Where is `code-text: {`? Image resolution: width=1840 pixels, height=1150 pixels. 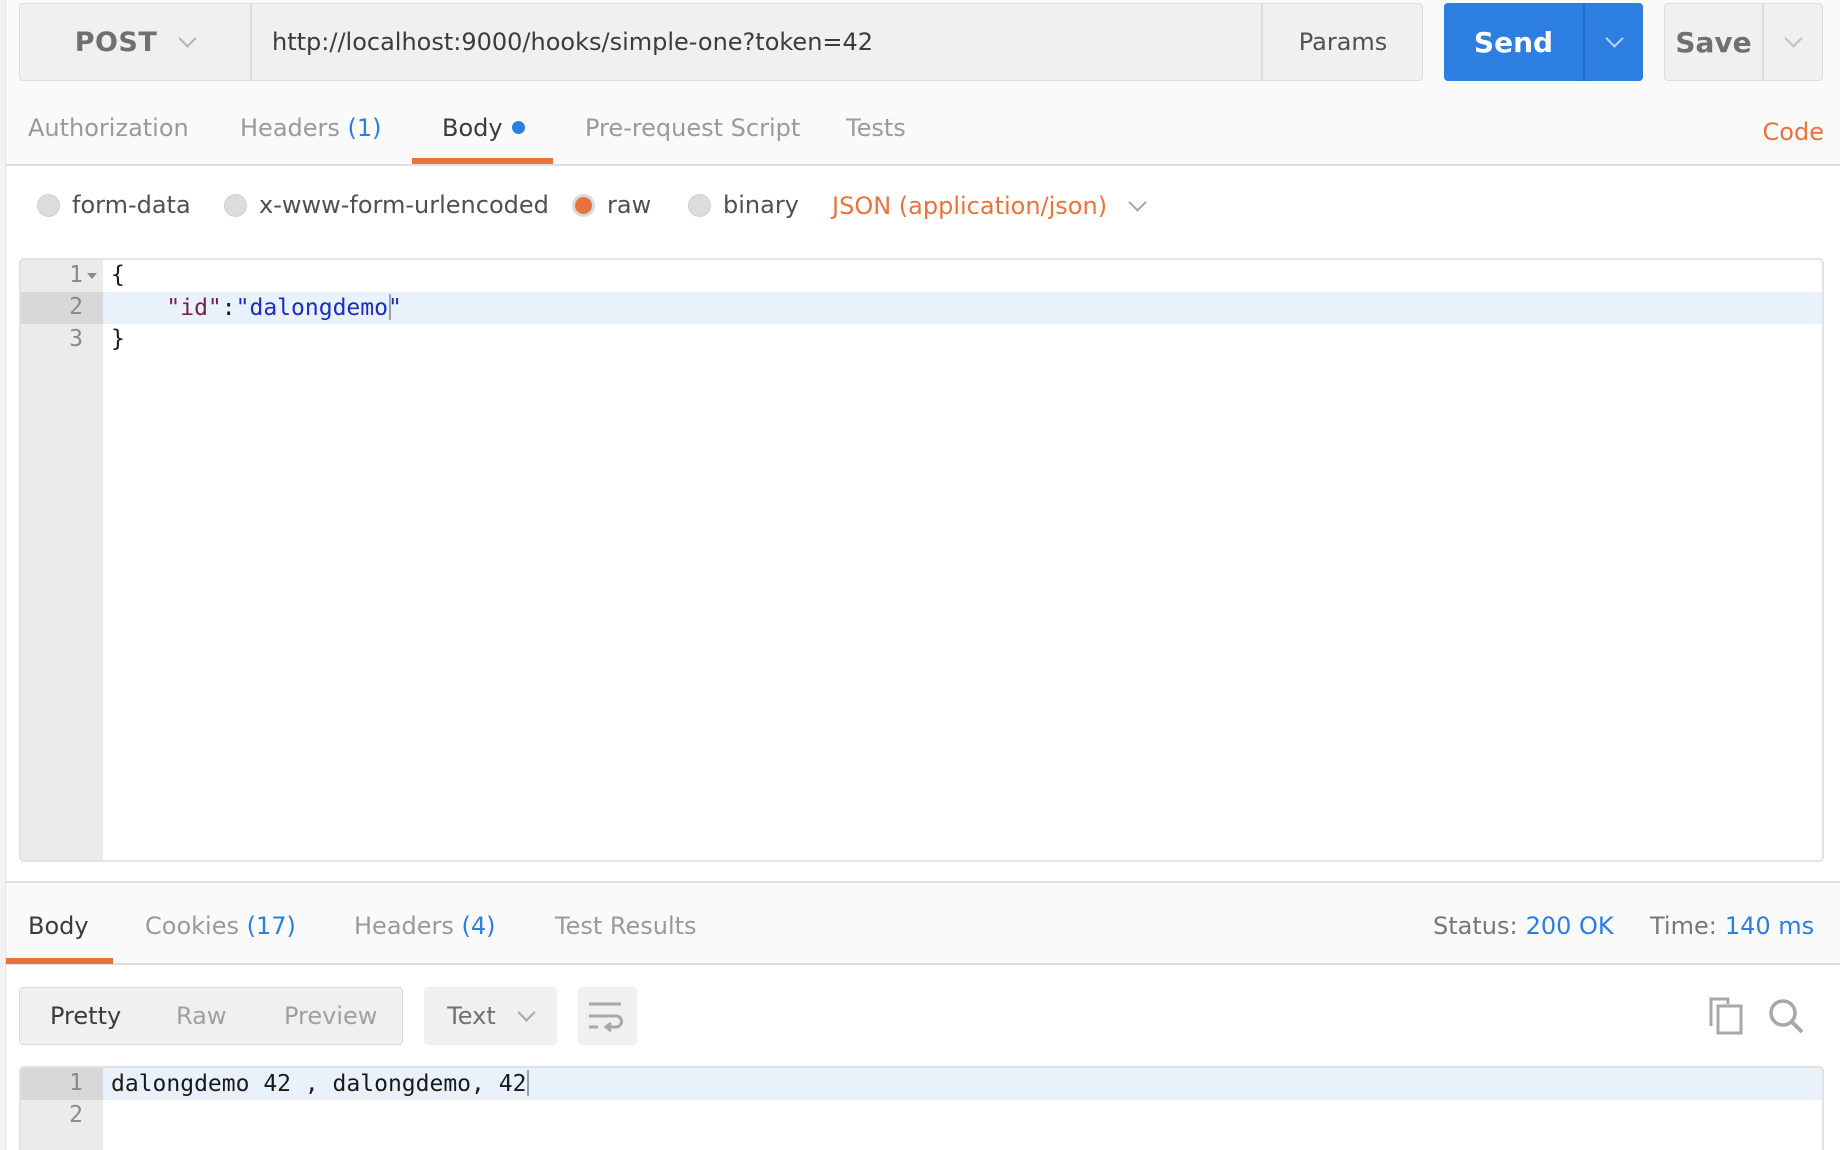 code-text: { is located at coordinates (118, 275).